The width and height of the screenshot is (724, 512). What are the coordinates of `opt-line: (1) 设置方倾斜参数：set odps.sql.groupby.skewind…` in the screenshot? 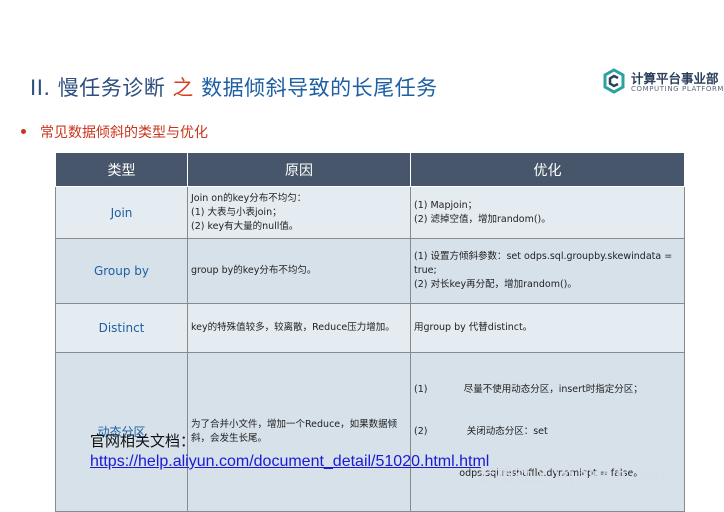 It's located at (543, 263).